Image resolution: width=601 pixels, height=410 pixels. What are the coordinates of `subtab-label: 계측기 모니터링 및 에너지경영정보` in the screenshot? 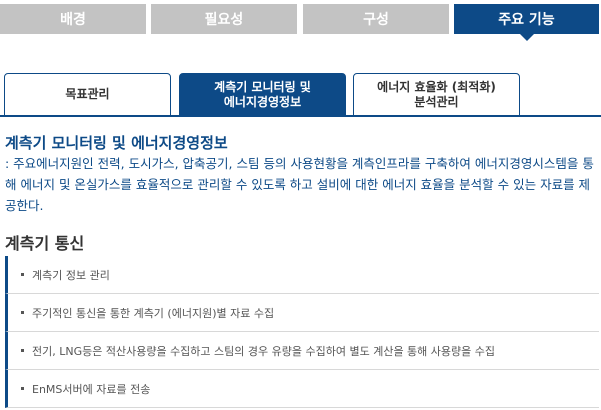 It's located at (262, 94).